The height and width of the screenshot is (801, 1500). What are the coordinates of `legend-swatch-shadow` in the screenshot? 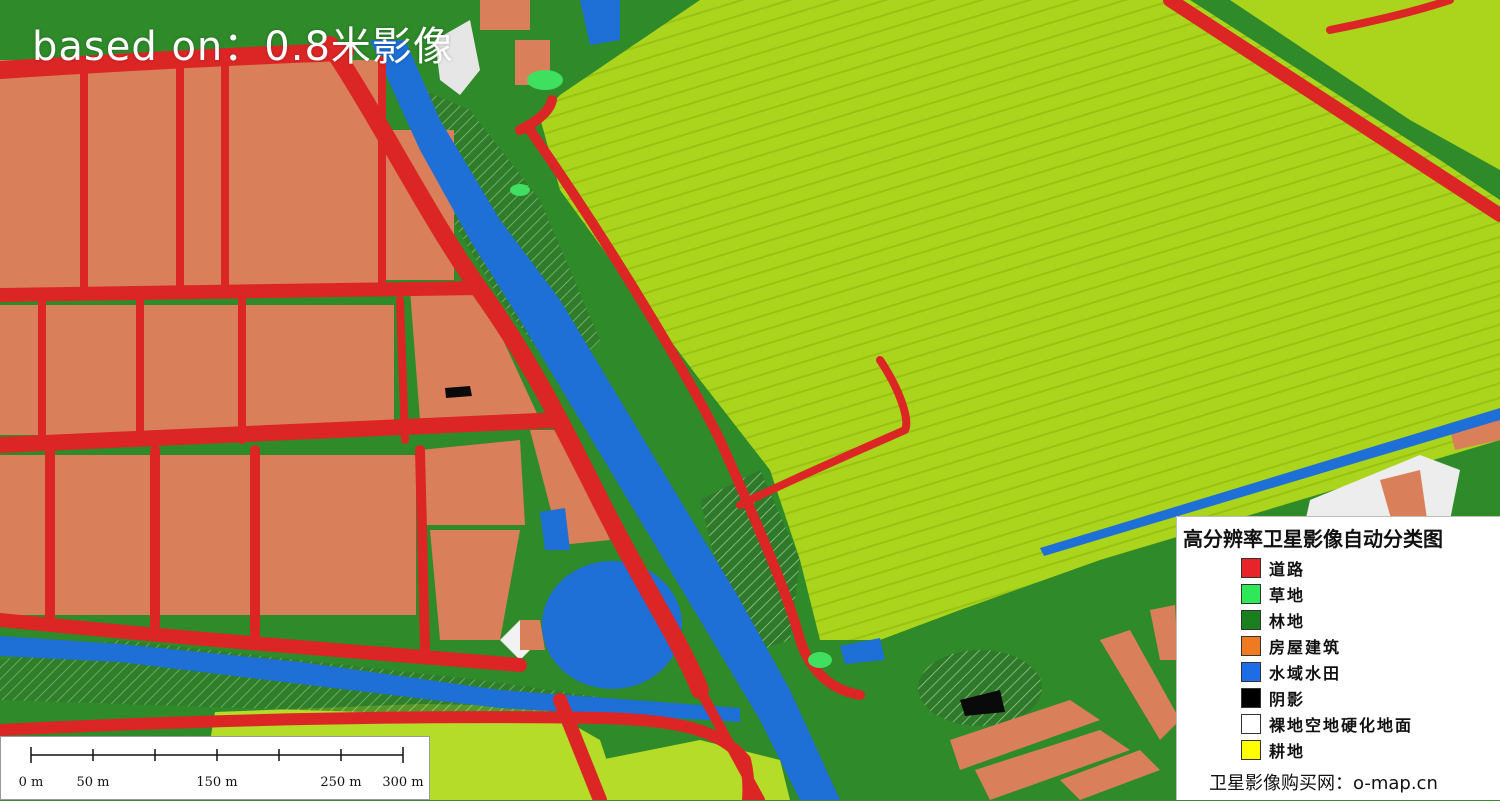 It's located at (1251, 698).